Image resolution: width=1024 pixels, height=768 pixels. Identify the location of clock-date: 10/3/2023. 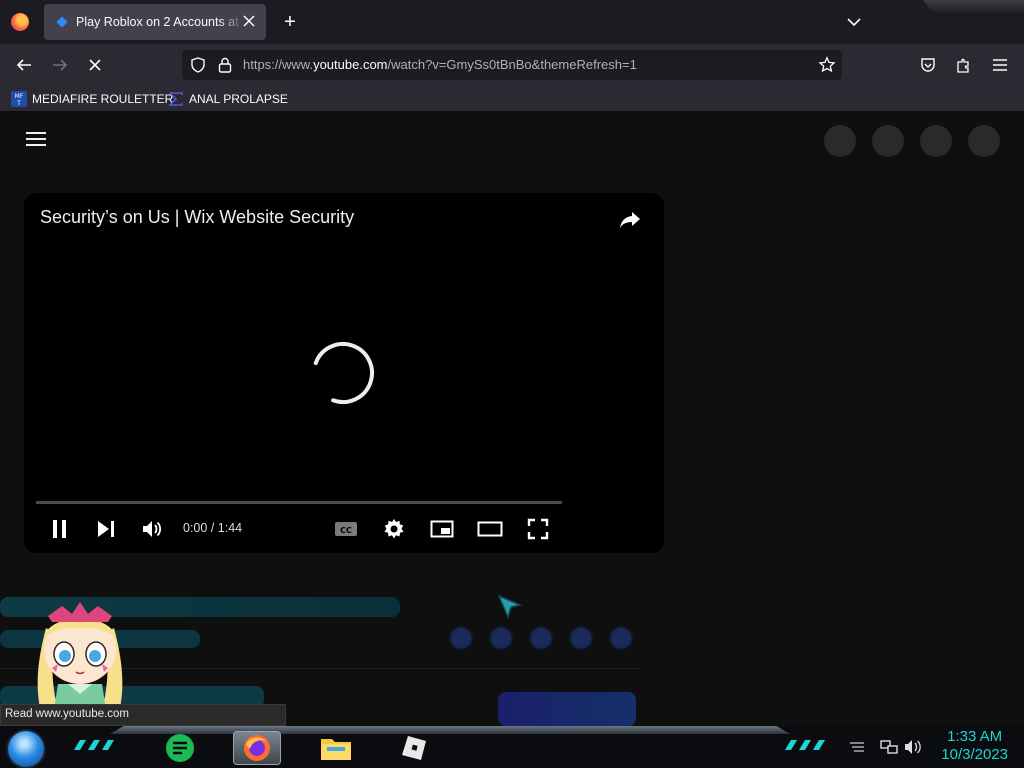
(974, 754).